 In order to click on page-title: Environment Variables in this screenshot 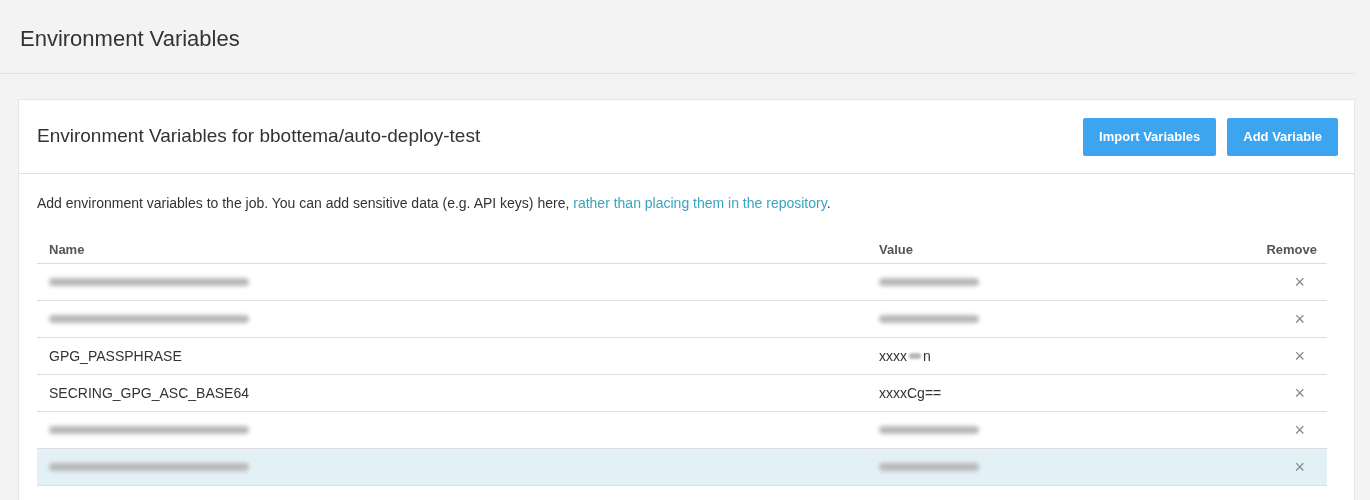, I will do `click(130, 39)`.